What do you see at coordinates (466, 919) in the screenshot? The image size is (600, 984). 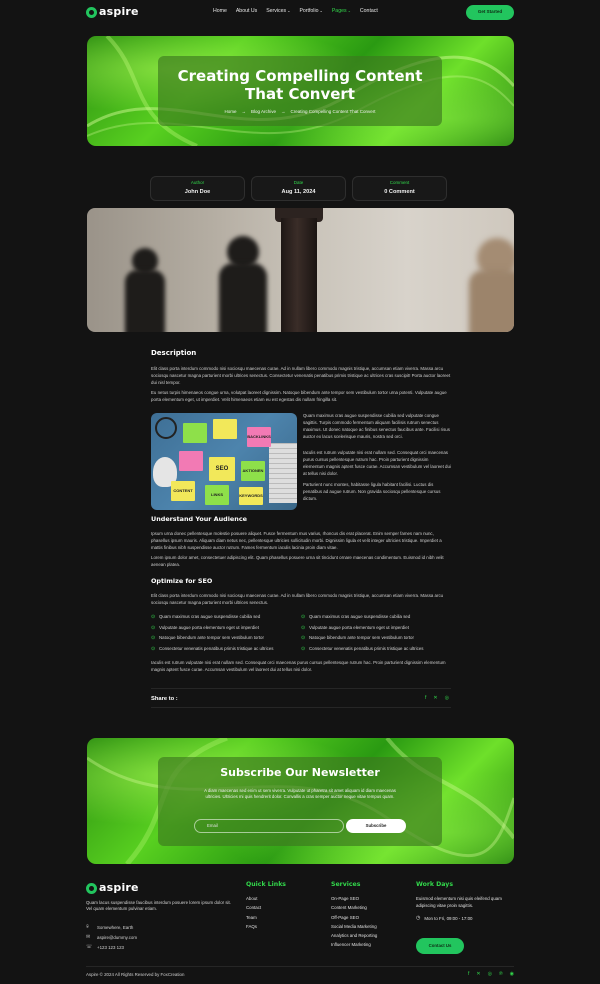 I see `work-hours: ◷ Mon to Fri, 09:00 - 17:00` at bounding box center [466, 919].